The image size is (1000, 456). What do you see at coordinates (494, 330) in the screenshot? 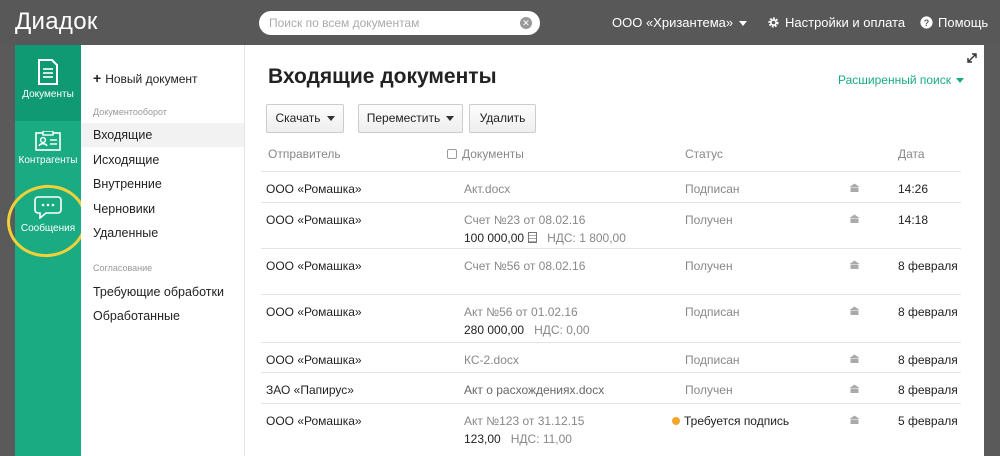
I see `row-amount-value: 280 000,00` at bounding box center [494, 330].